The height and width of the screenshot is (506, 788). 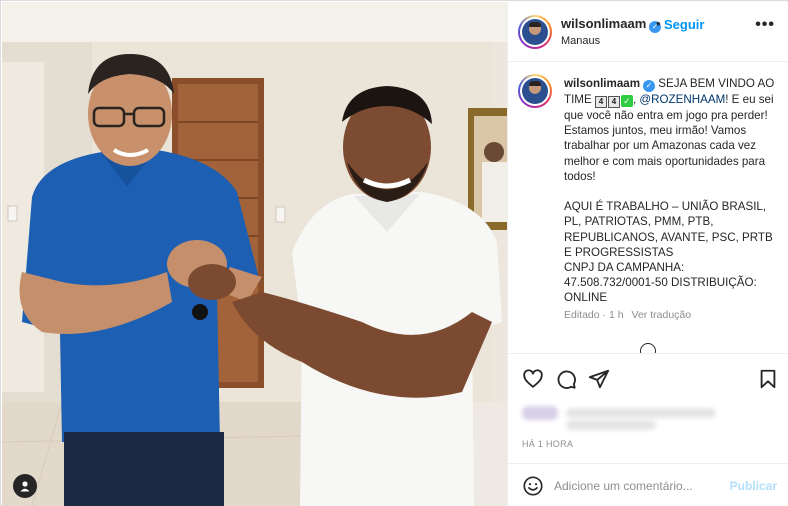 I want to click on user-silhouette-icon, so click(x=25, y=486).